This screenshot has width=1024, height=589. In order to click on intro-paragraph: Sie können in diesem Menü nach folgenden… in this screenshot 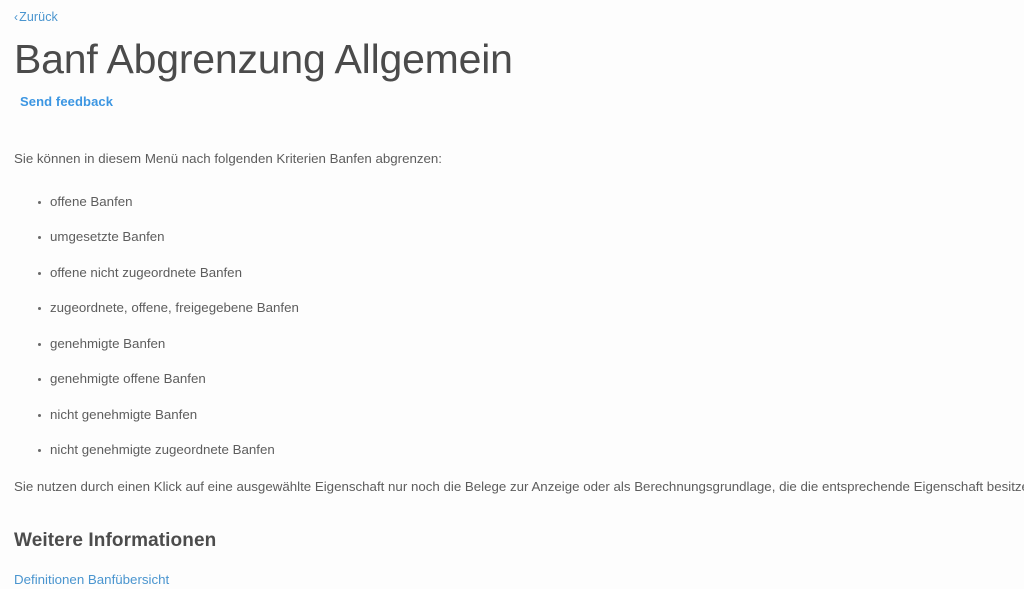, I will do `click(228, 158)`.